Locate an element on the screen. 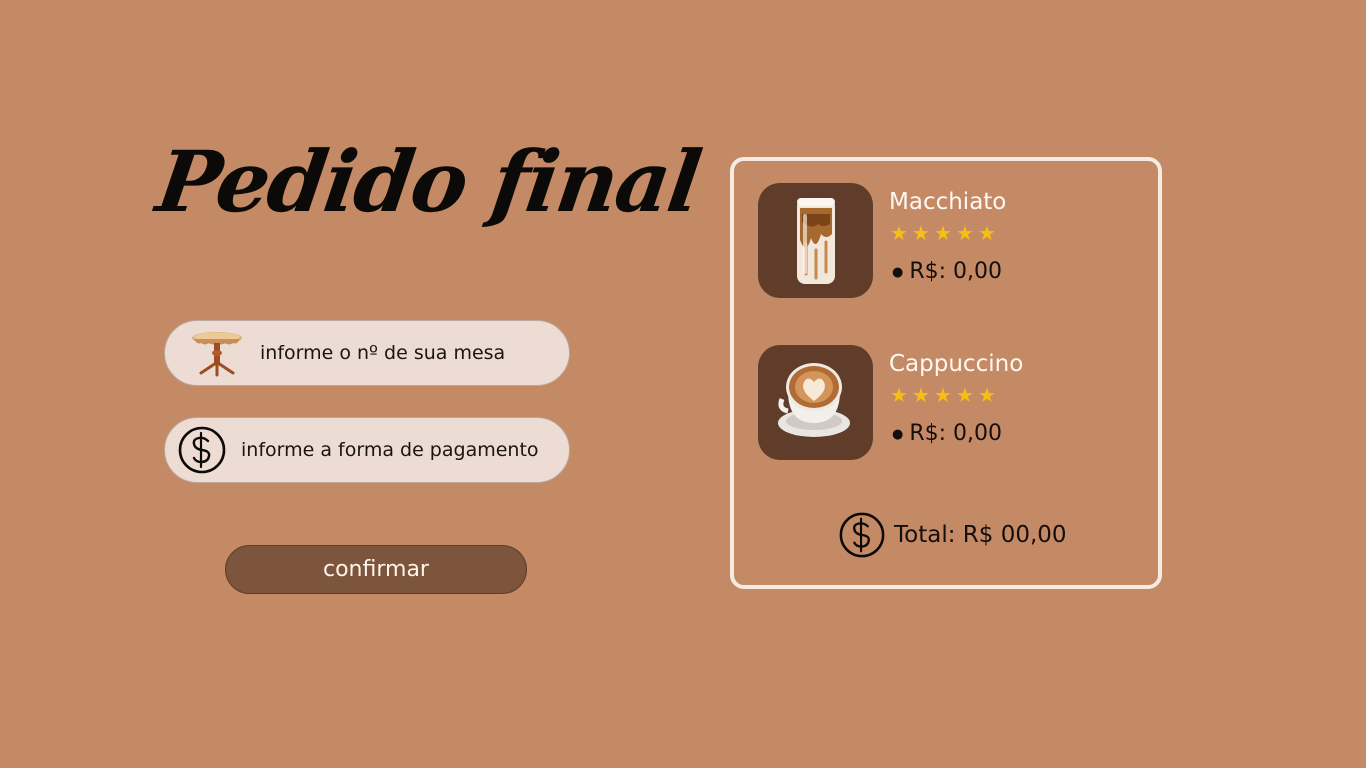 Image resolution: width=1366 pixels, height=768 pixels. cappuccino-cup-icon is located at coordinates (815, 402).